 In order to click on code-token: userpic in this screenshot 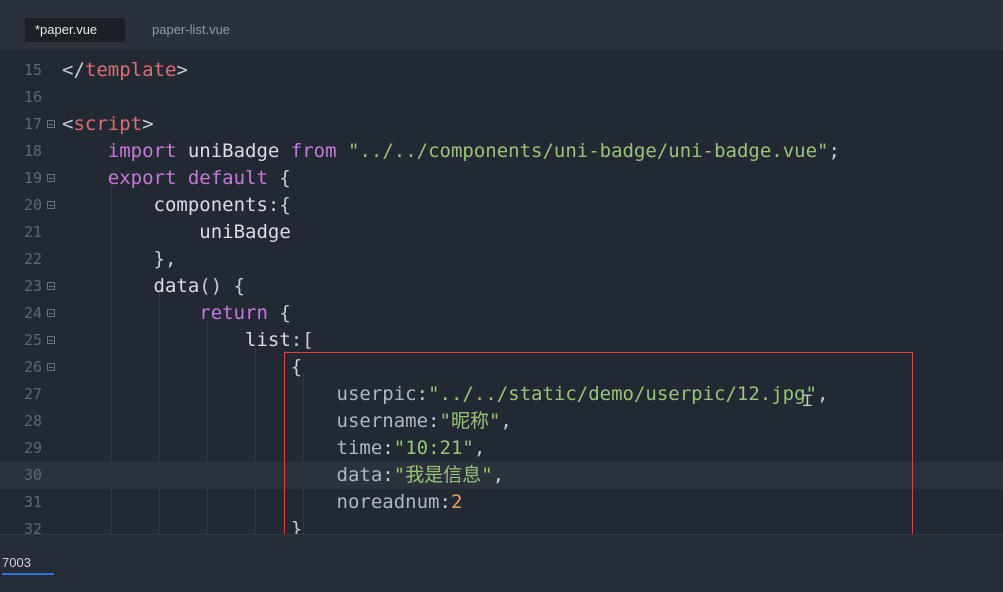, I will do `click(239, 394)`.